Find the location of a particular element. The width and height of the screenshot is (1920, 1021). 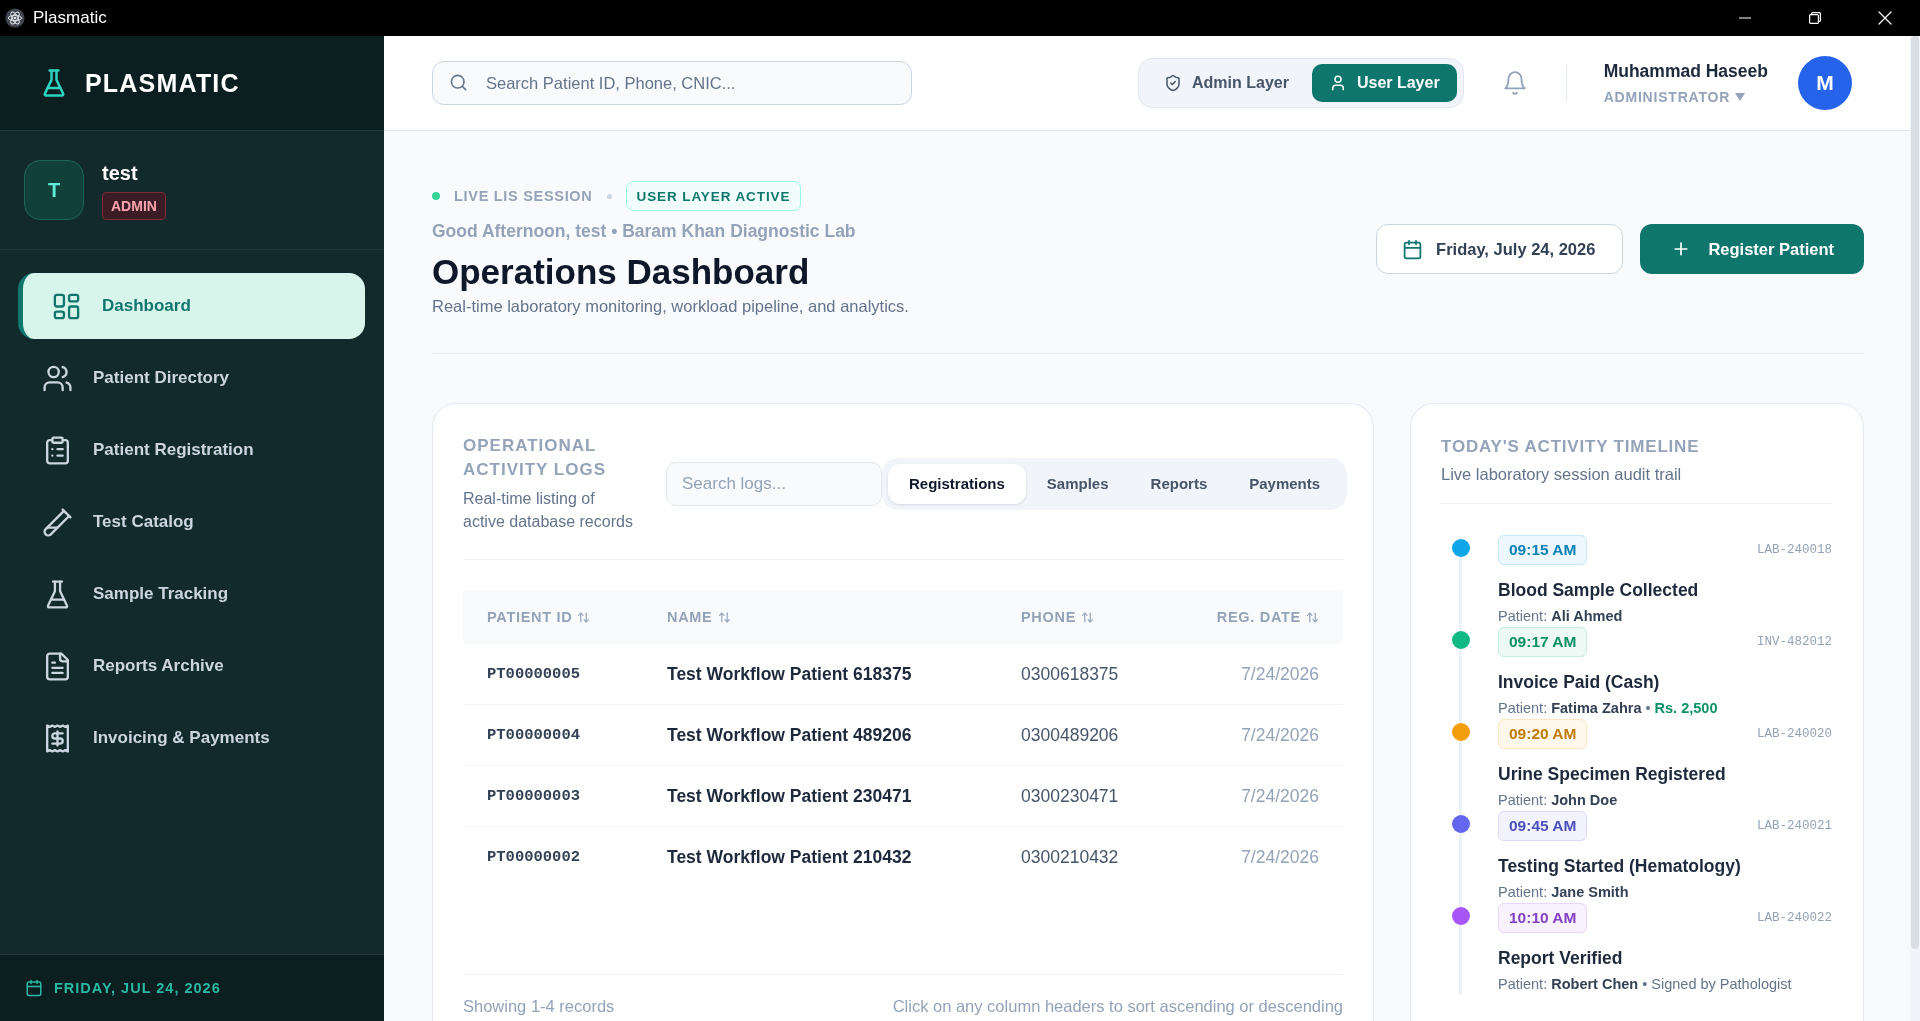

table-cell: 0300210432 is located at coordinates (1092, 856).